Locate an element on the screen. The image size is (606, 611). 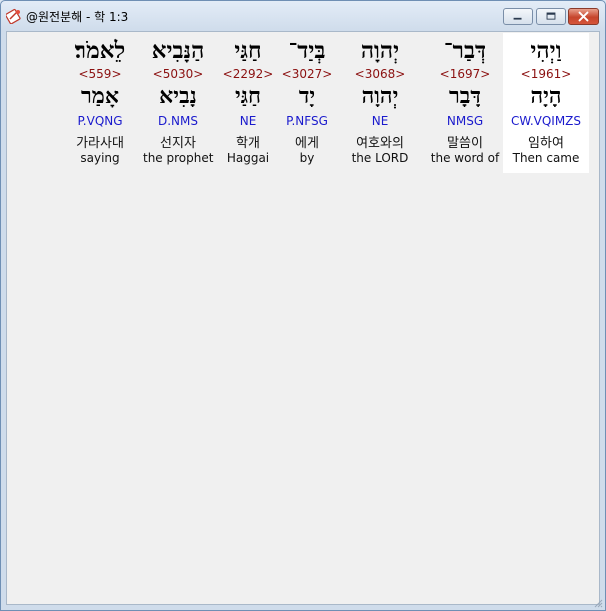
word-column: לֵאמֹר׃ <559> אָמַר P.VQNG 가라사대 saying is located at coordinates (100, 103).